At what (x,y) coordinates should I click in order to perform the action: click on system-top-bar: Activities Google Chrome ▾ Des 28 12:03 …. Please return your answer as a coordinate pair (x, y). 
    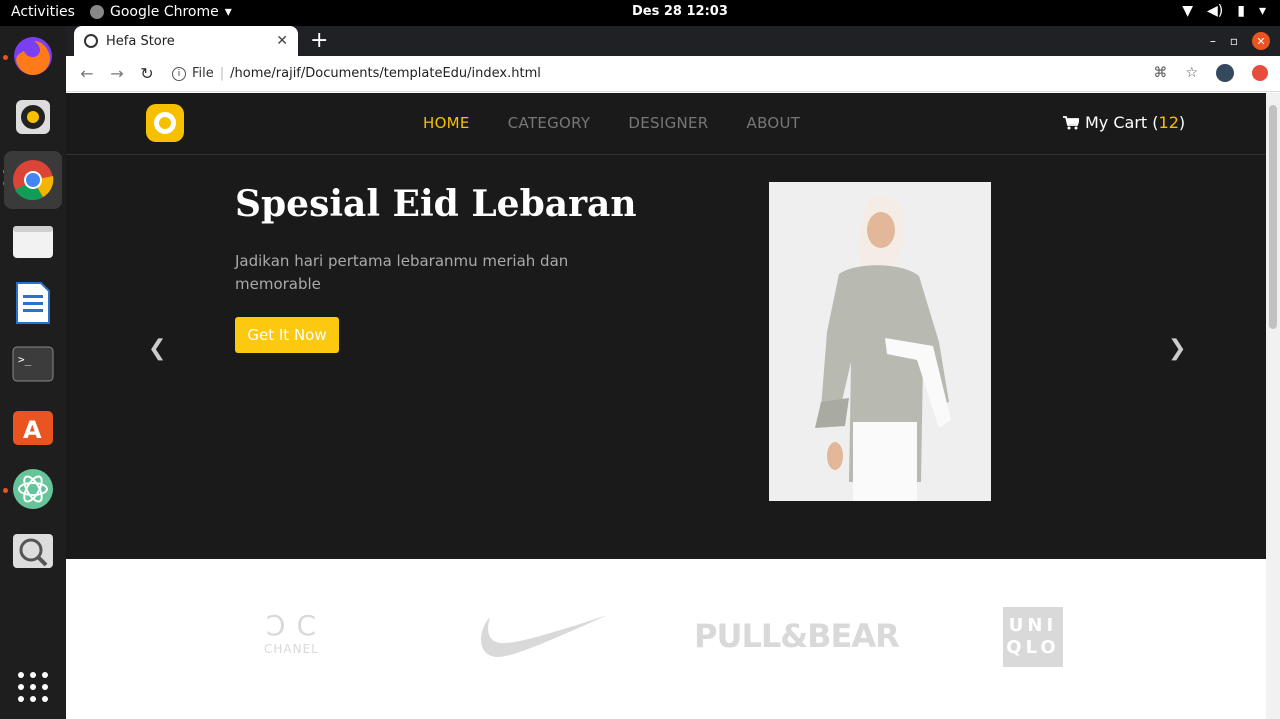
    Looking at the image, I should click on (640, 13).